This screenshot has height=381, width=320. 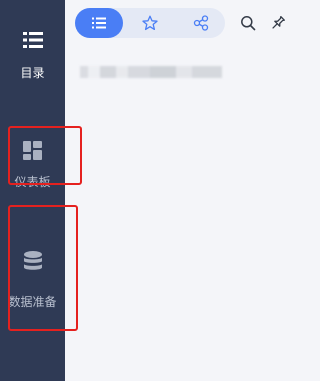 I want to click on tab-bar, so click(x=150, y=23).